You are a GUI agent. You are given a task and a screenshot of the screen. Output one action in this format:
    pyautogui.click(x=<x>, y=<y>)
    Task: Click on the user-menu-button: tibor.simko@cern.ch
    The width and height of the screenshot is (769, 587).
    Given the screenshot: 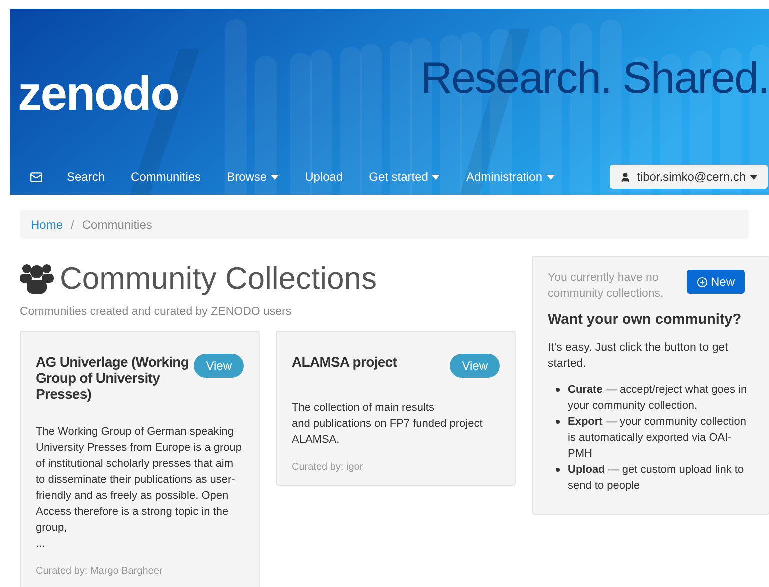 What is the action you would take?
    pyautogui.click(x=689, y=177)
    